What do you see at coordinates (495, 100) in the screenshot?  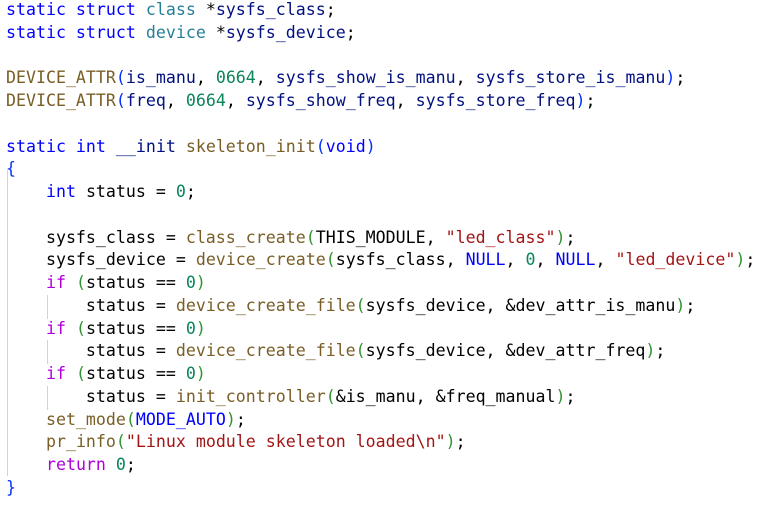 I see `code-token: sysfs_store_freq` at bounding box center [495, 100].